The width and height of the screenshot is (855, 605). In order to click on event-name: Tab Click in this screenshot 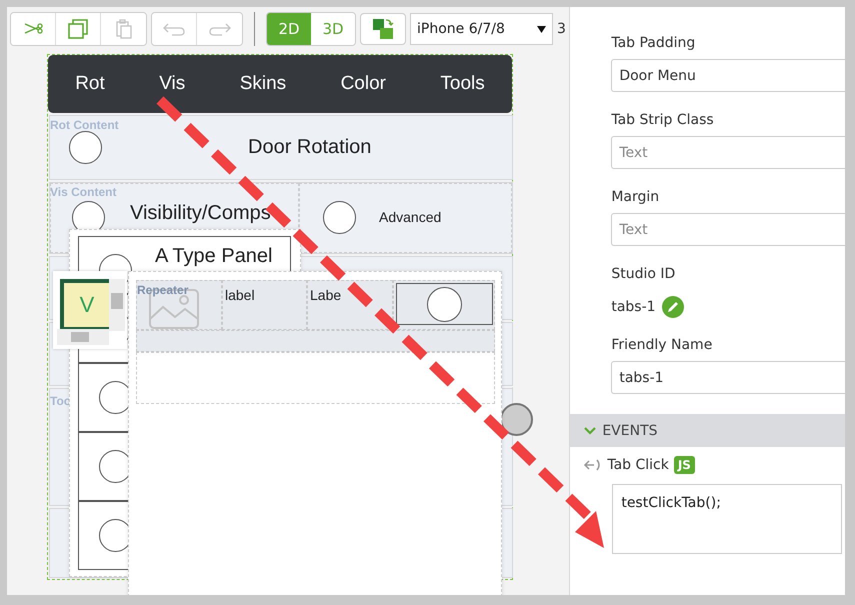, I will do `click(638, 465)`.